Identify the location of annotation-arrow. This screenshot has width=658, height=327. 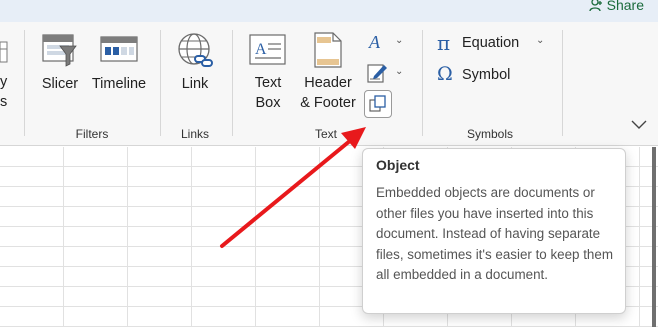
(293, 187).